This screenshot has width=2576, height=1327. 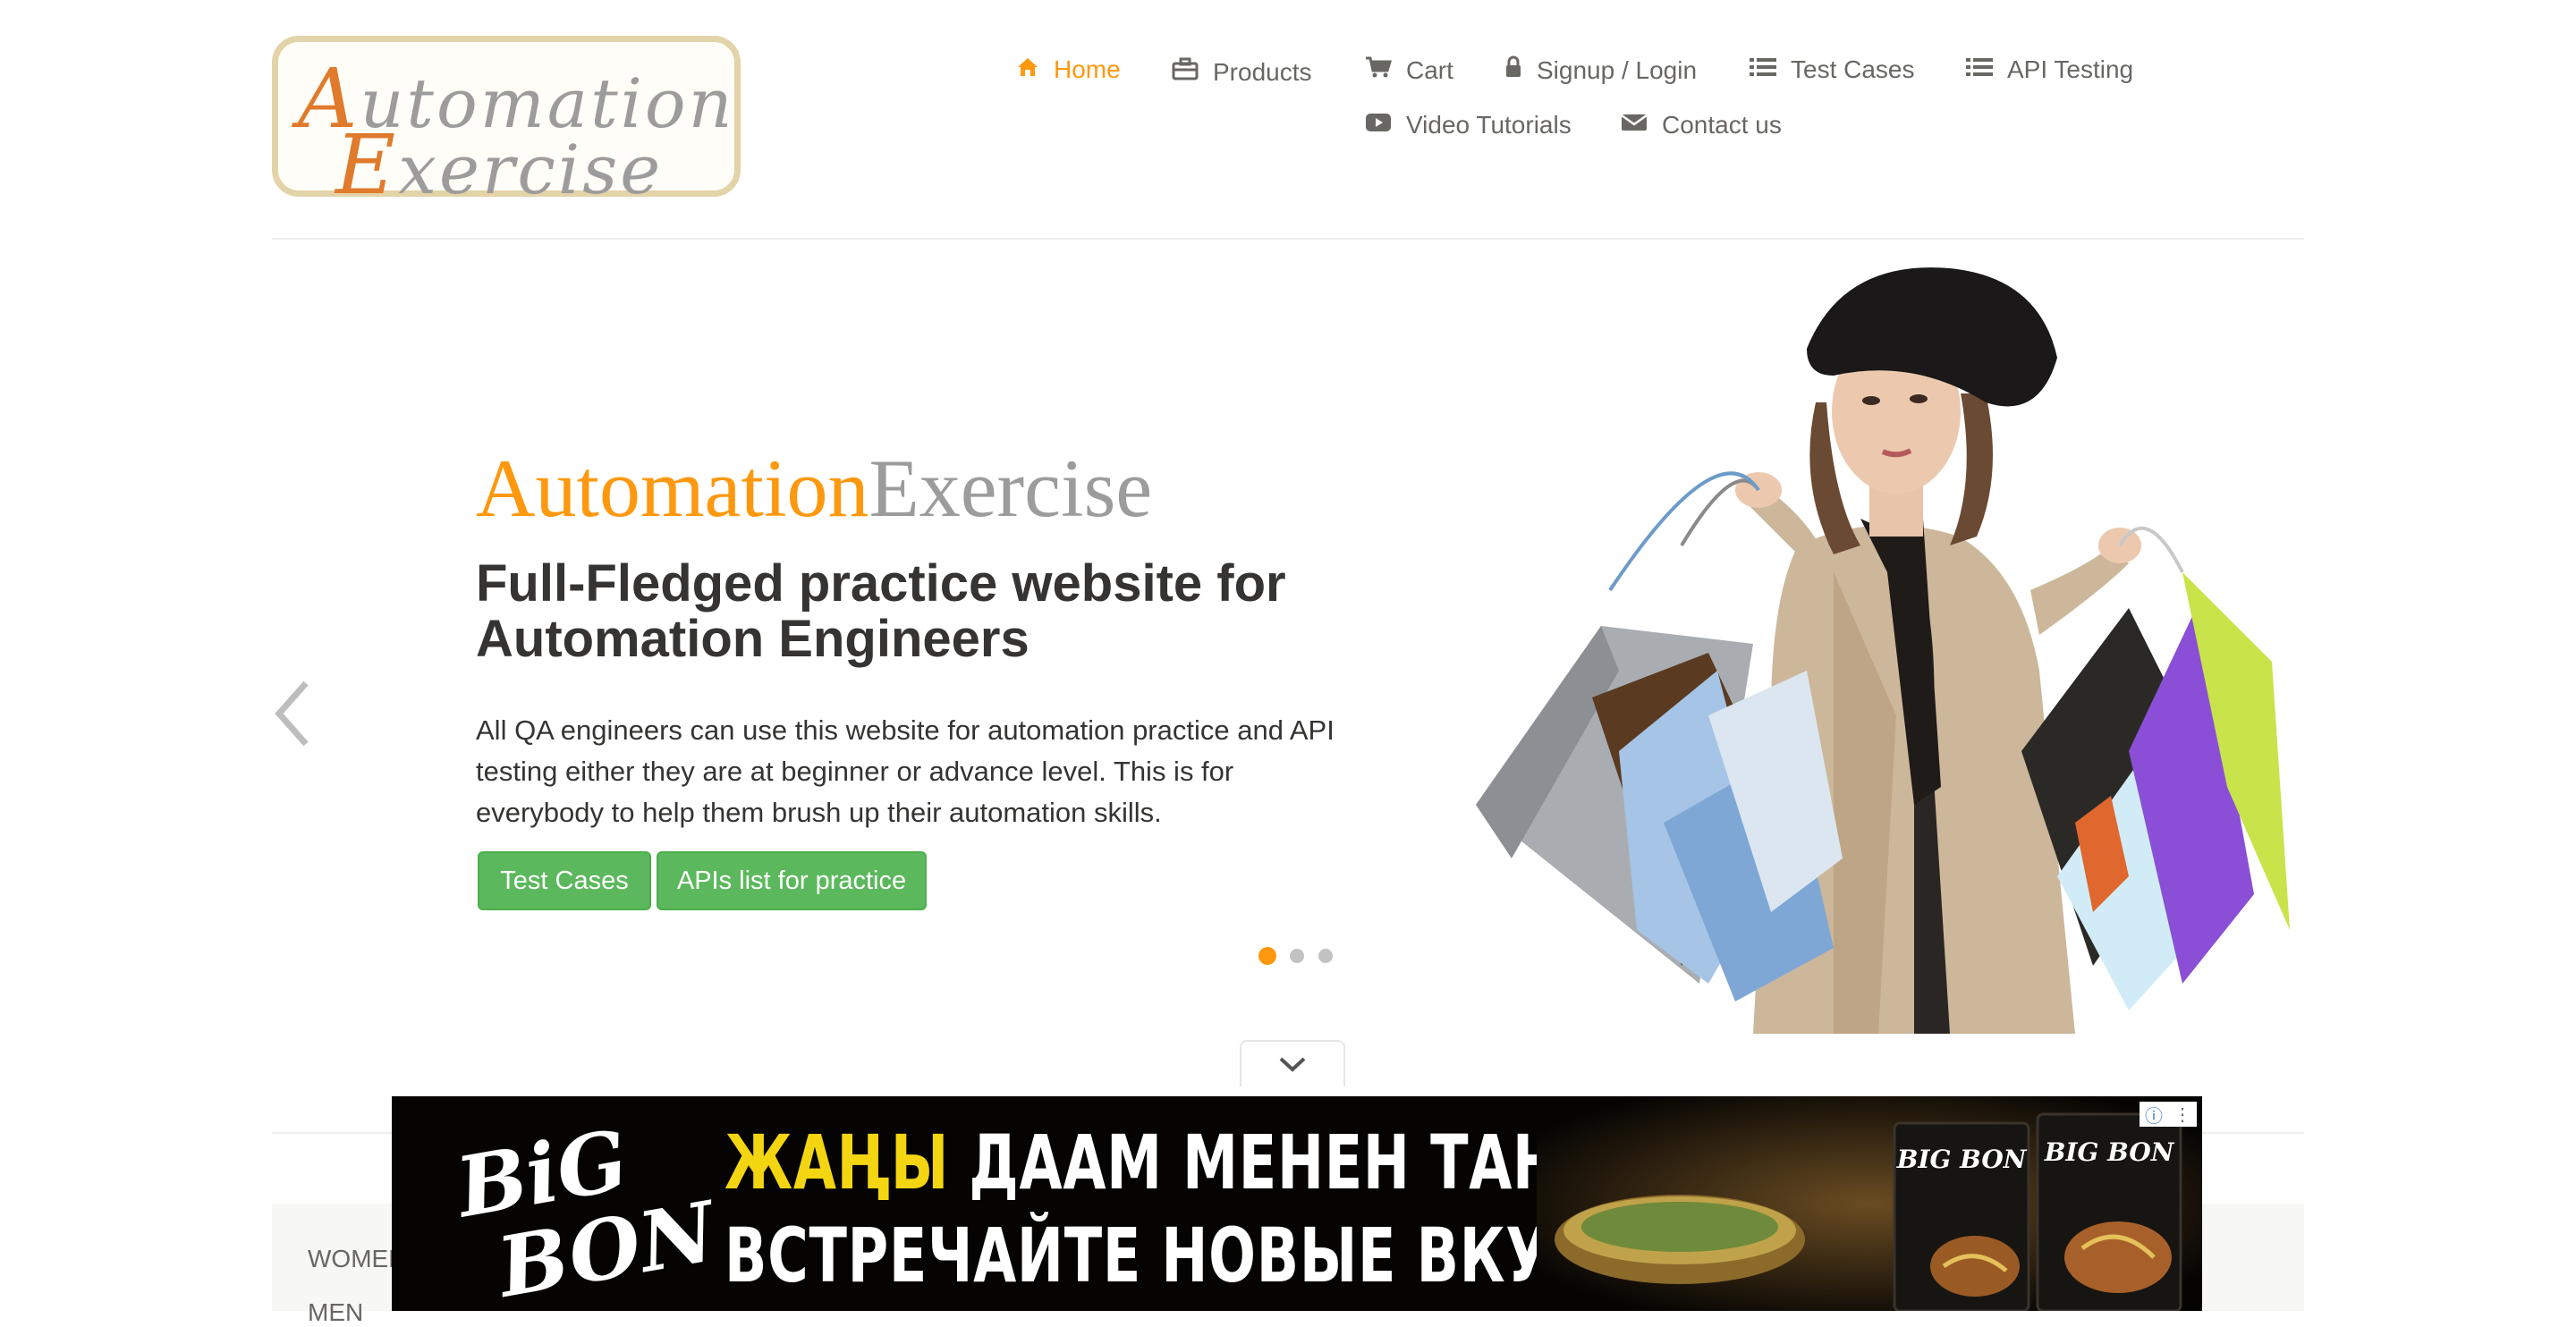 What do you see at coordinates (1288, 239) in the screenshot?
I see `header-divider` at bounding box center [1288, 239].